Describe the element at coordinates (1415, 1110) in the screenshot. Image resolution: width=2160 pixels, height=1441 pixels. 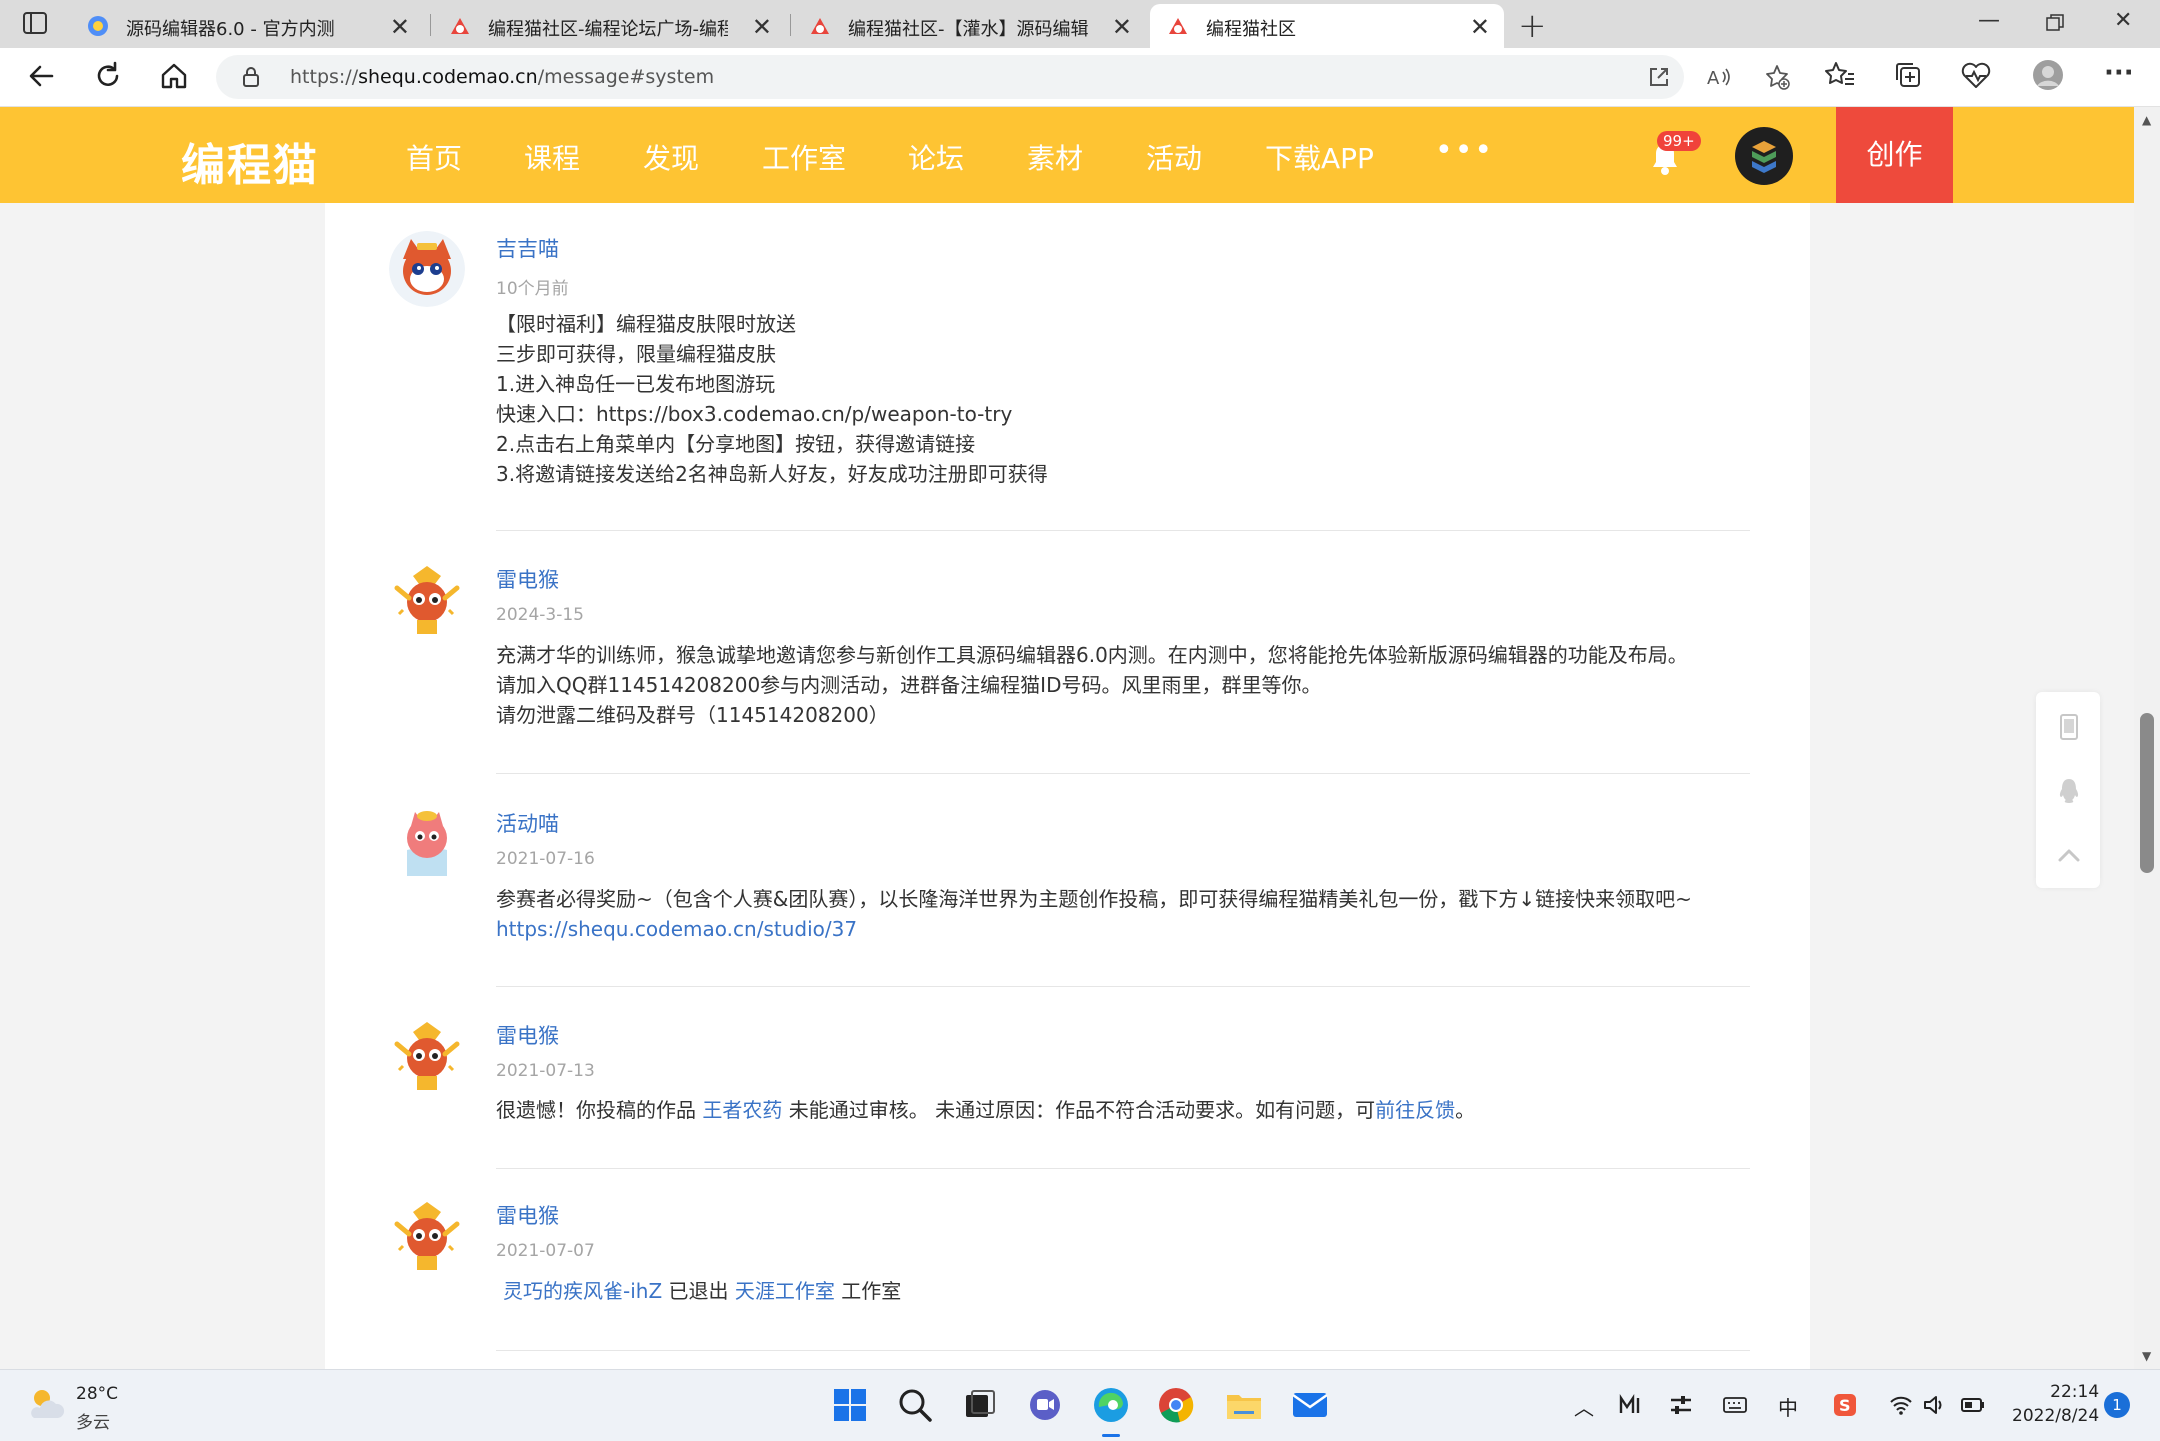
I see `feedback-link: 前往反馈` at that location.